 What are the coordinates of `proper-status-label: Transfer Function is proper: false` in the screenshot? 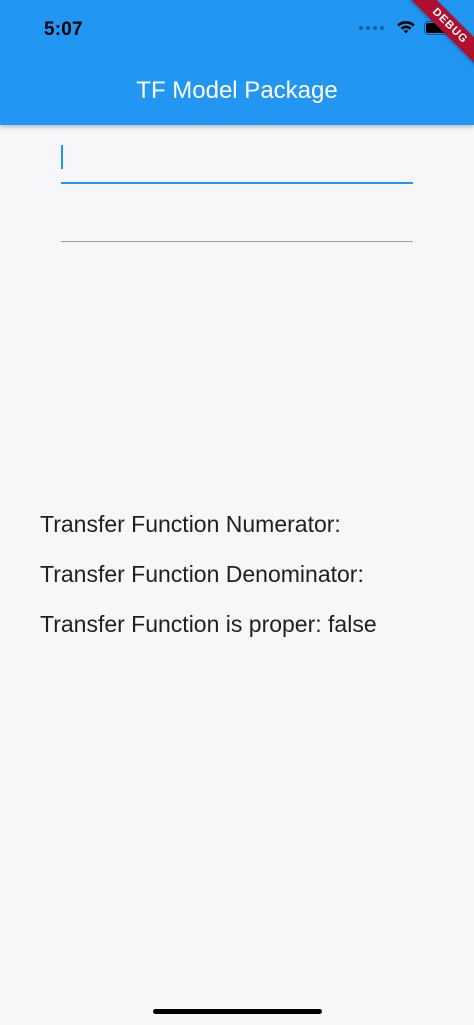 It's located at (208, 624).